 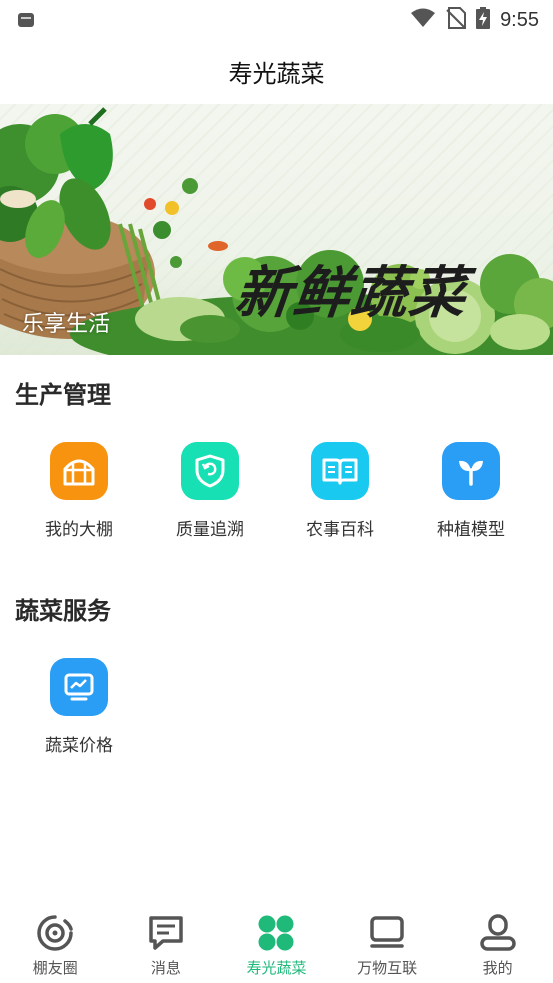 What do you see at coordinates (63, 611) in the screenshot?
I see `section-title-vegetable-service: 蔬菜服务` at bounding box center [63, 611].